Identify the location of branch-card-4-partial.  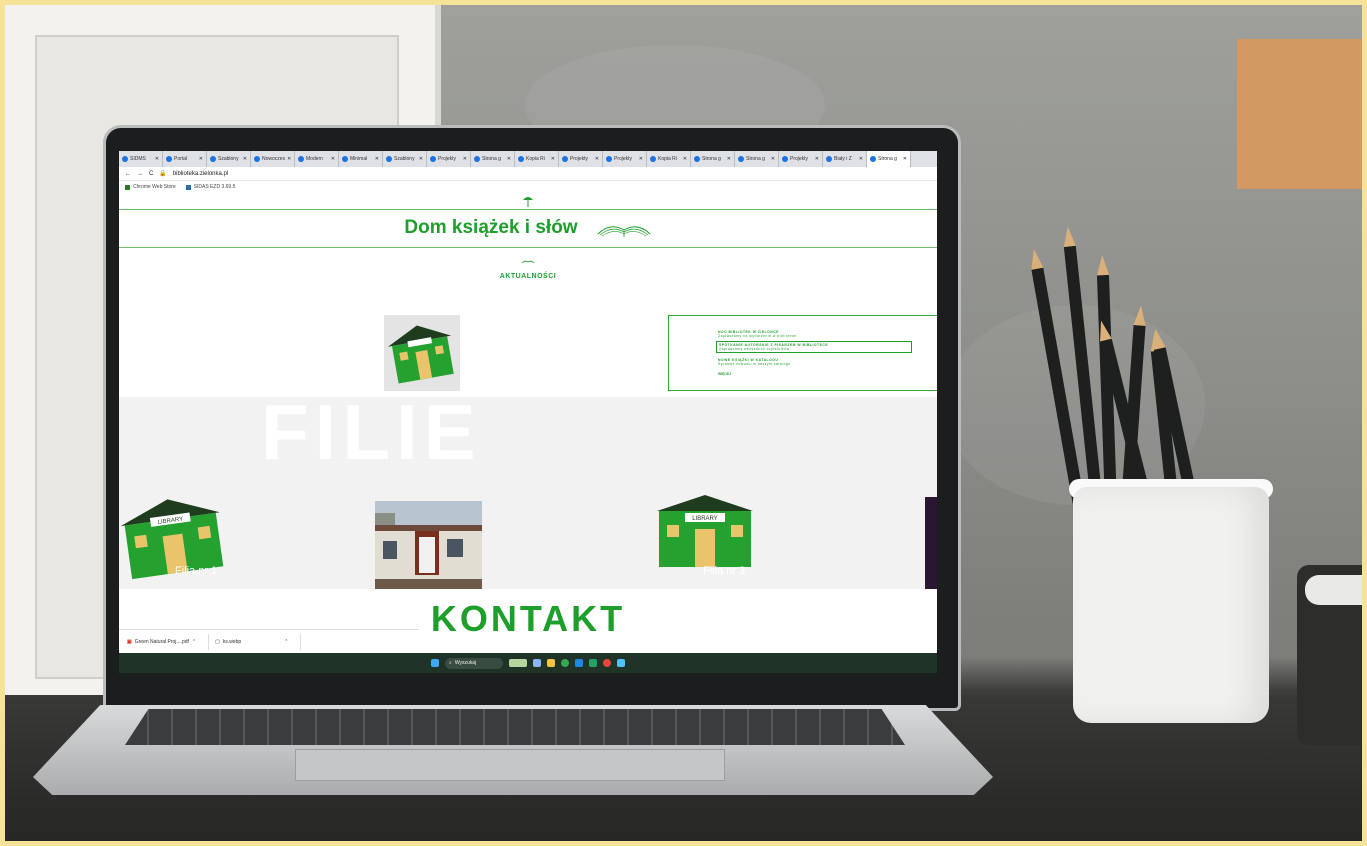
(931, 543).